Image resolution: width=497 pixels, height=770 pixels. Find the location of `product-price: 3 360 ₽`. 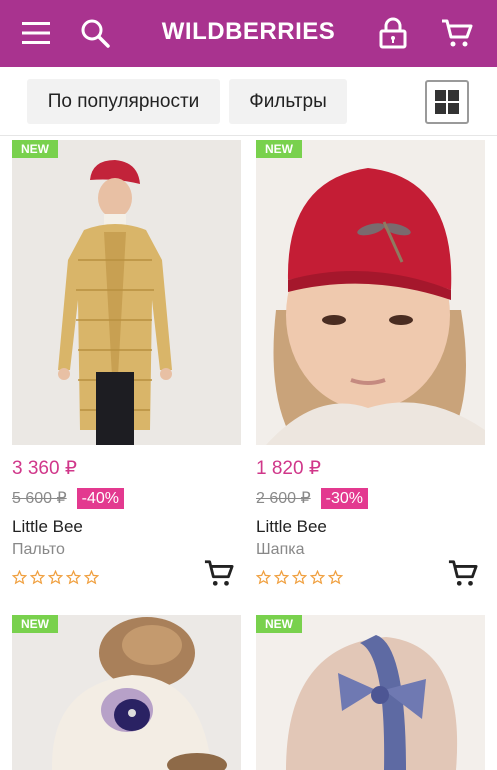

product-price: 3 360 ₽ is located at coordinates (44, 468).